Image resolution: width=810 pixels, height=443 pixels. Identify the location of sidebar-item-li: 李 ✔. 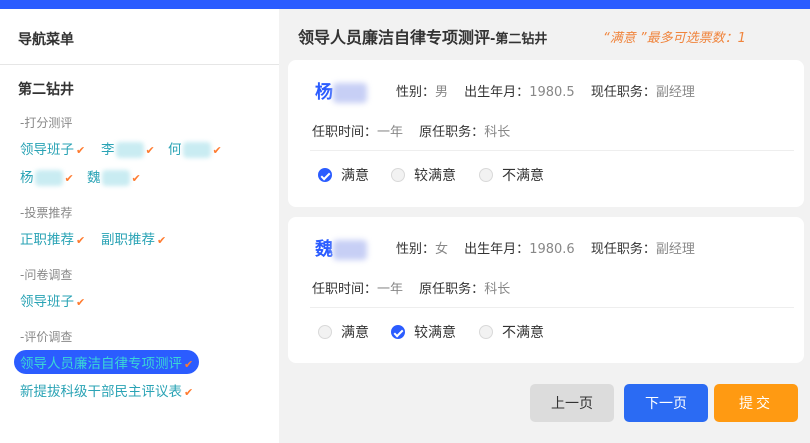
(128, 148).